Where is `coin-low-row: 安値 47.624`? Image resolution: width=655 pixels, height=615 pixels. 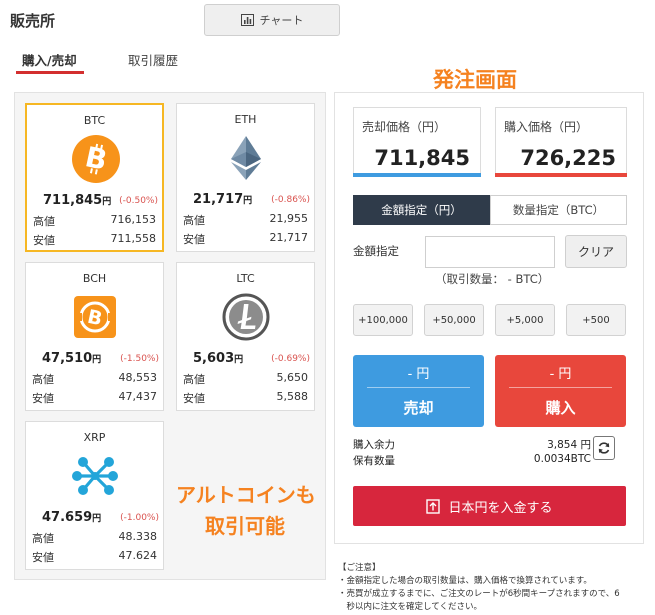 coin-low-row: 安値 47.624 is located at coordinates (94, 556).